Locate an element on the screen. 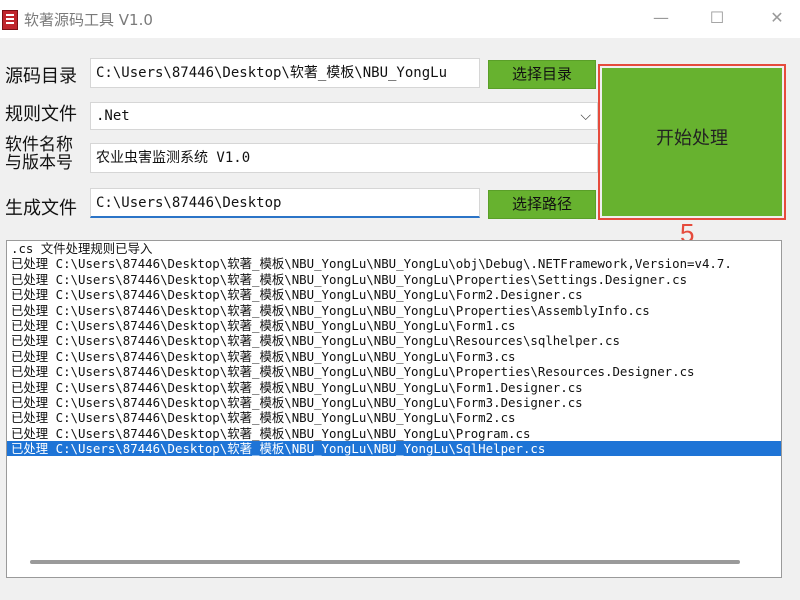 The height and width of the screenshot is (600, 800). software-label-line2: 与版本号 is located at coordinates (39, 163).